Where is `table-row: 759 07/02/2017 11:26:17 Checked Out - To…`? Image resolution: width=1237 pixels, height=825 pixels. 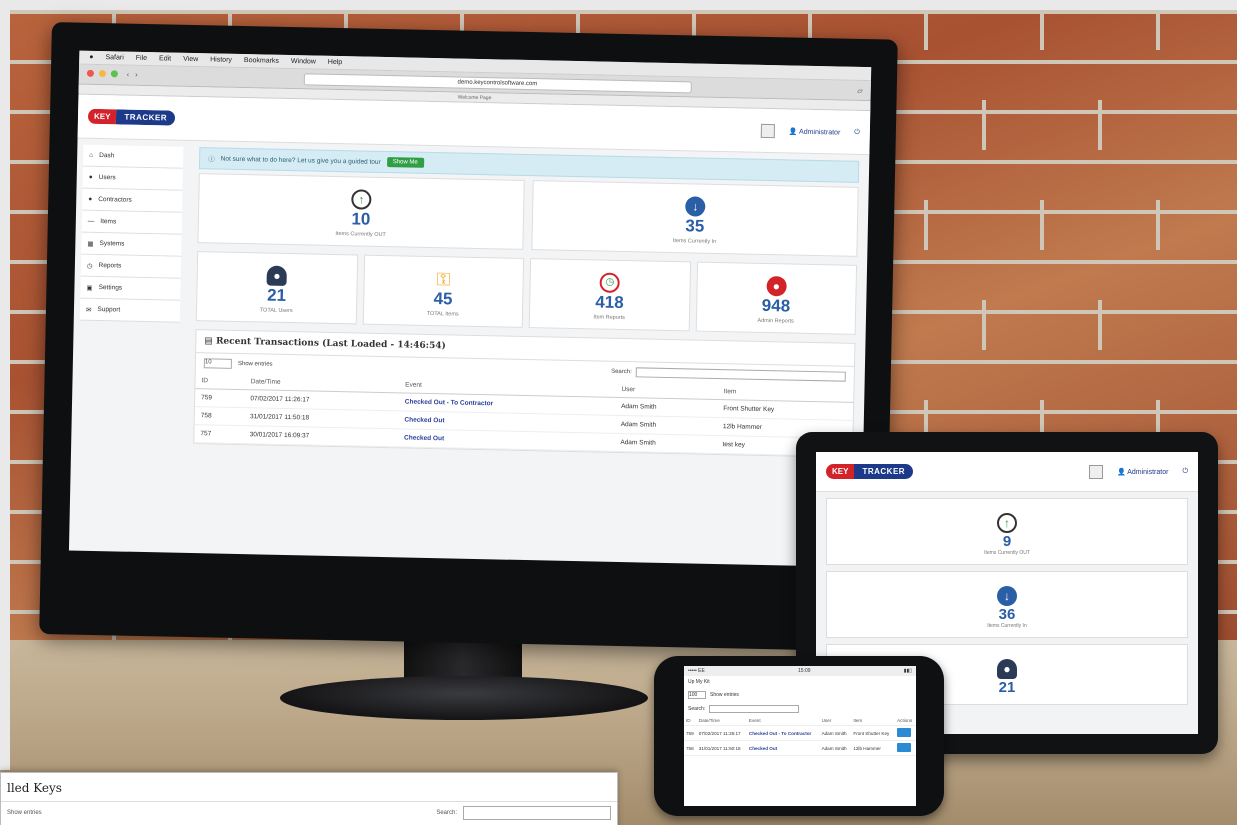
table-row: 759 07/02/2017 11:26:17 Checked Out - To… is located at coordinates (800, 733).